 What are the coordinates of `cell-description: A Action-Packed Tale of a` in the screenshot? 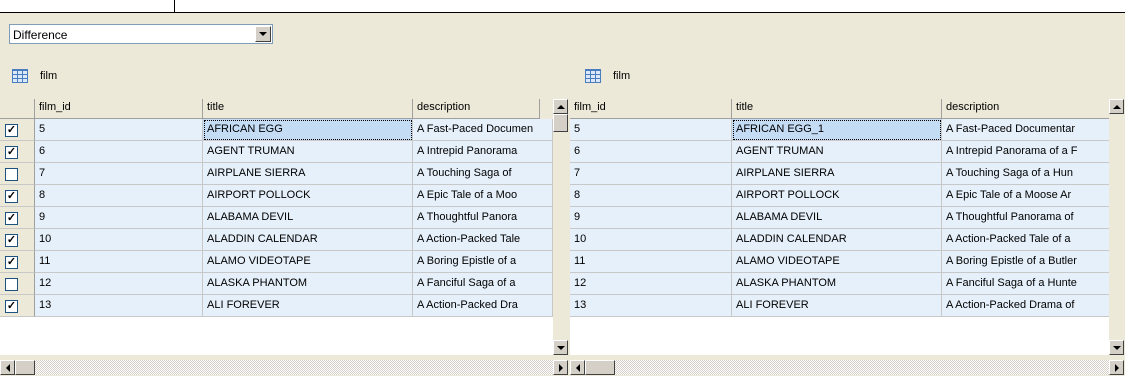 It's located at (1026, 240).